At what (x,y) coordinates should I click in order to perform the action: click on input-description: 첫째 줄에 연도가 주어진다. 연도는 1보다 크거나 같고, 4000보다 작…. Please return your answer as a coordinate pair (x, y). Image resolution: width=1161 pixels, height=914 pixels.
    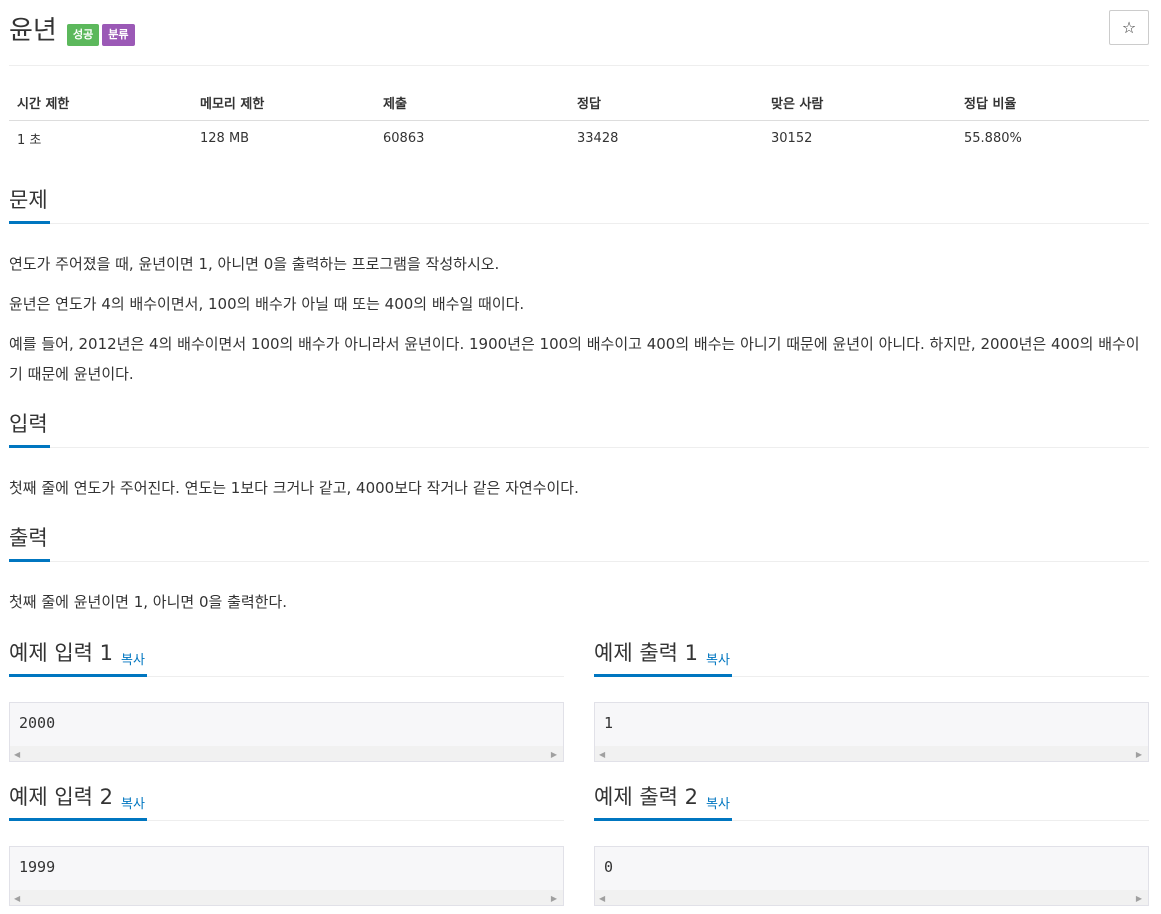
    Looking at the image, I should click on (294, 488).